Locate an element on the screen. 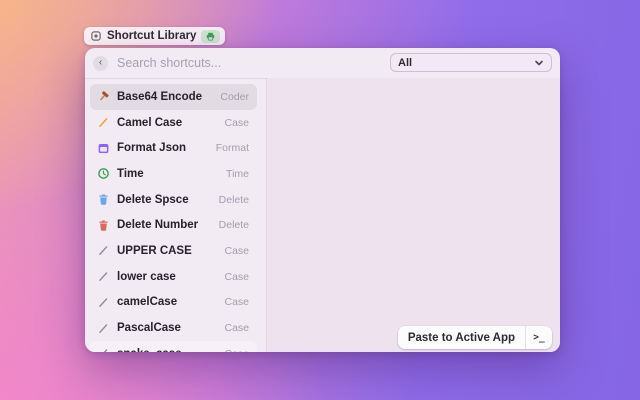 Image resolution: width=640 pixels, height=400 pixels. shortcut-name: camelCase is located at coordinates (147, 302).